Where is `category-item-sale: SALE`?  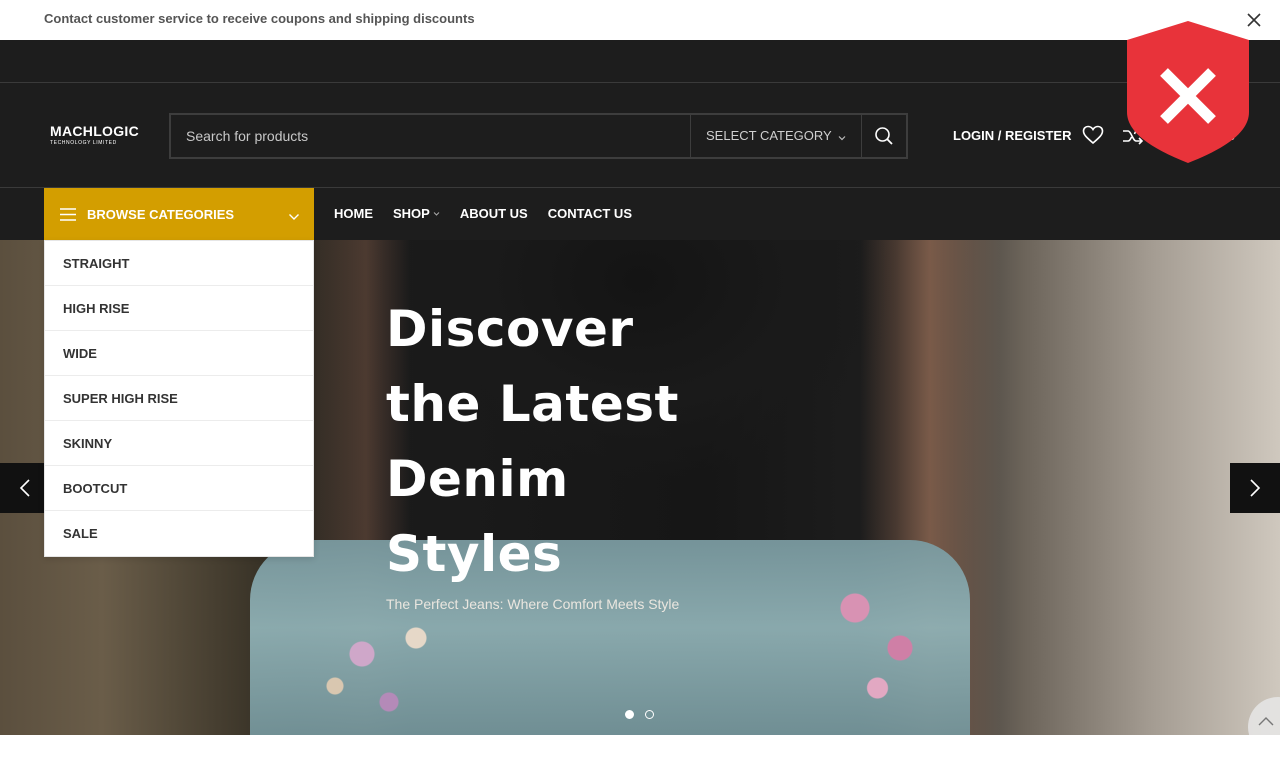
category-item-sale: SALE is located at coordinates (179, 533).